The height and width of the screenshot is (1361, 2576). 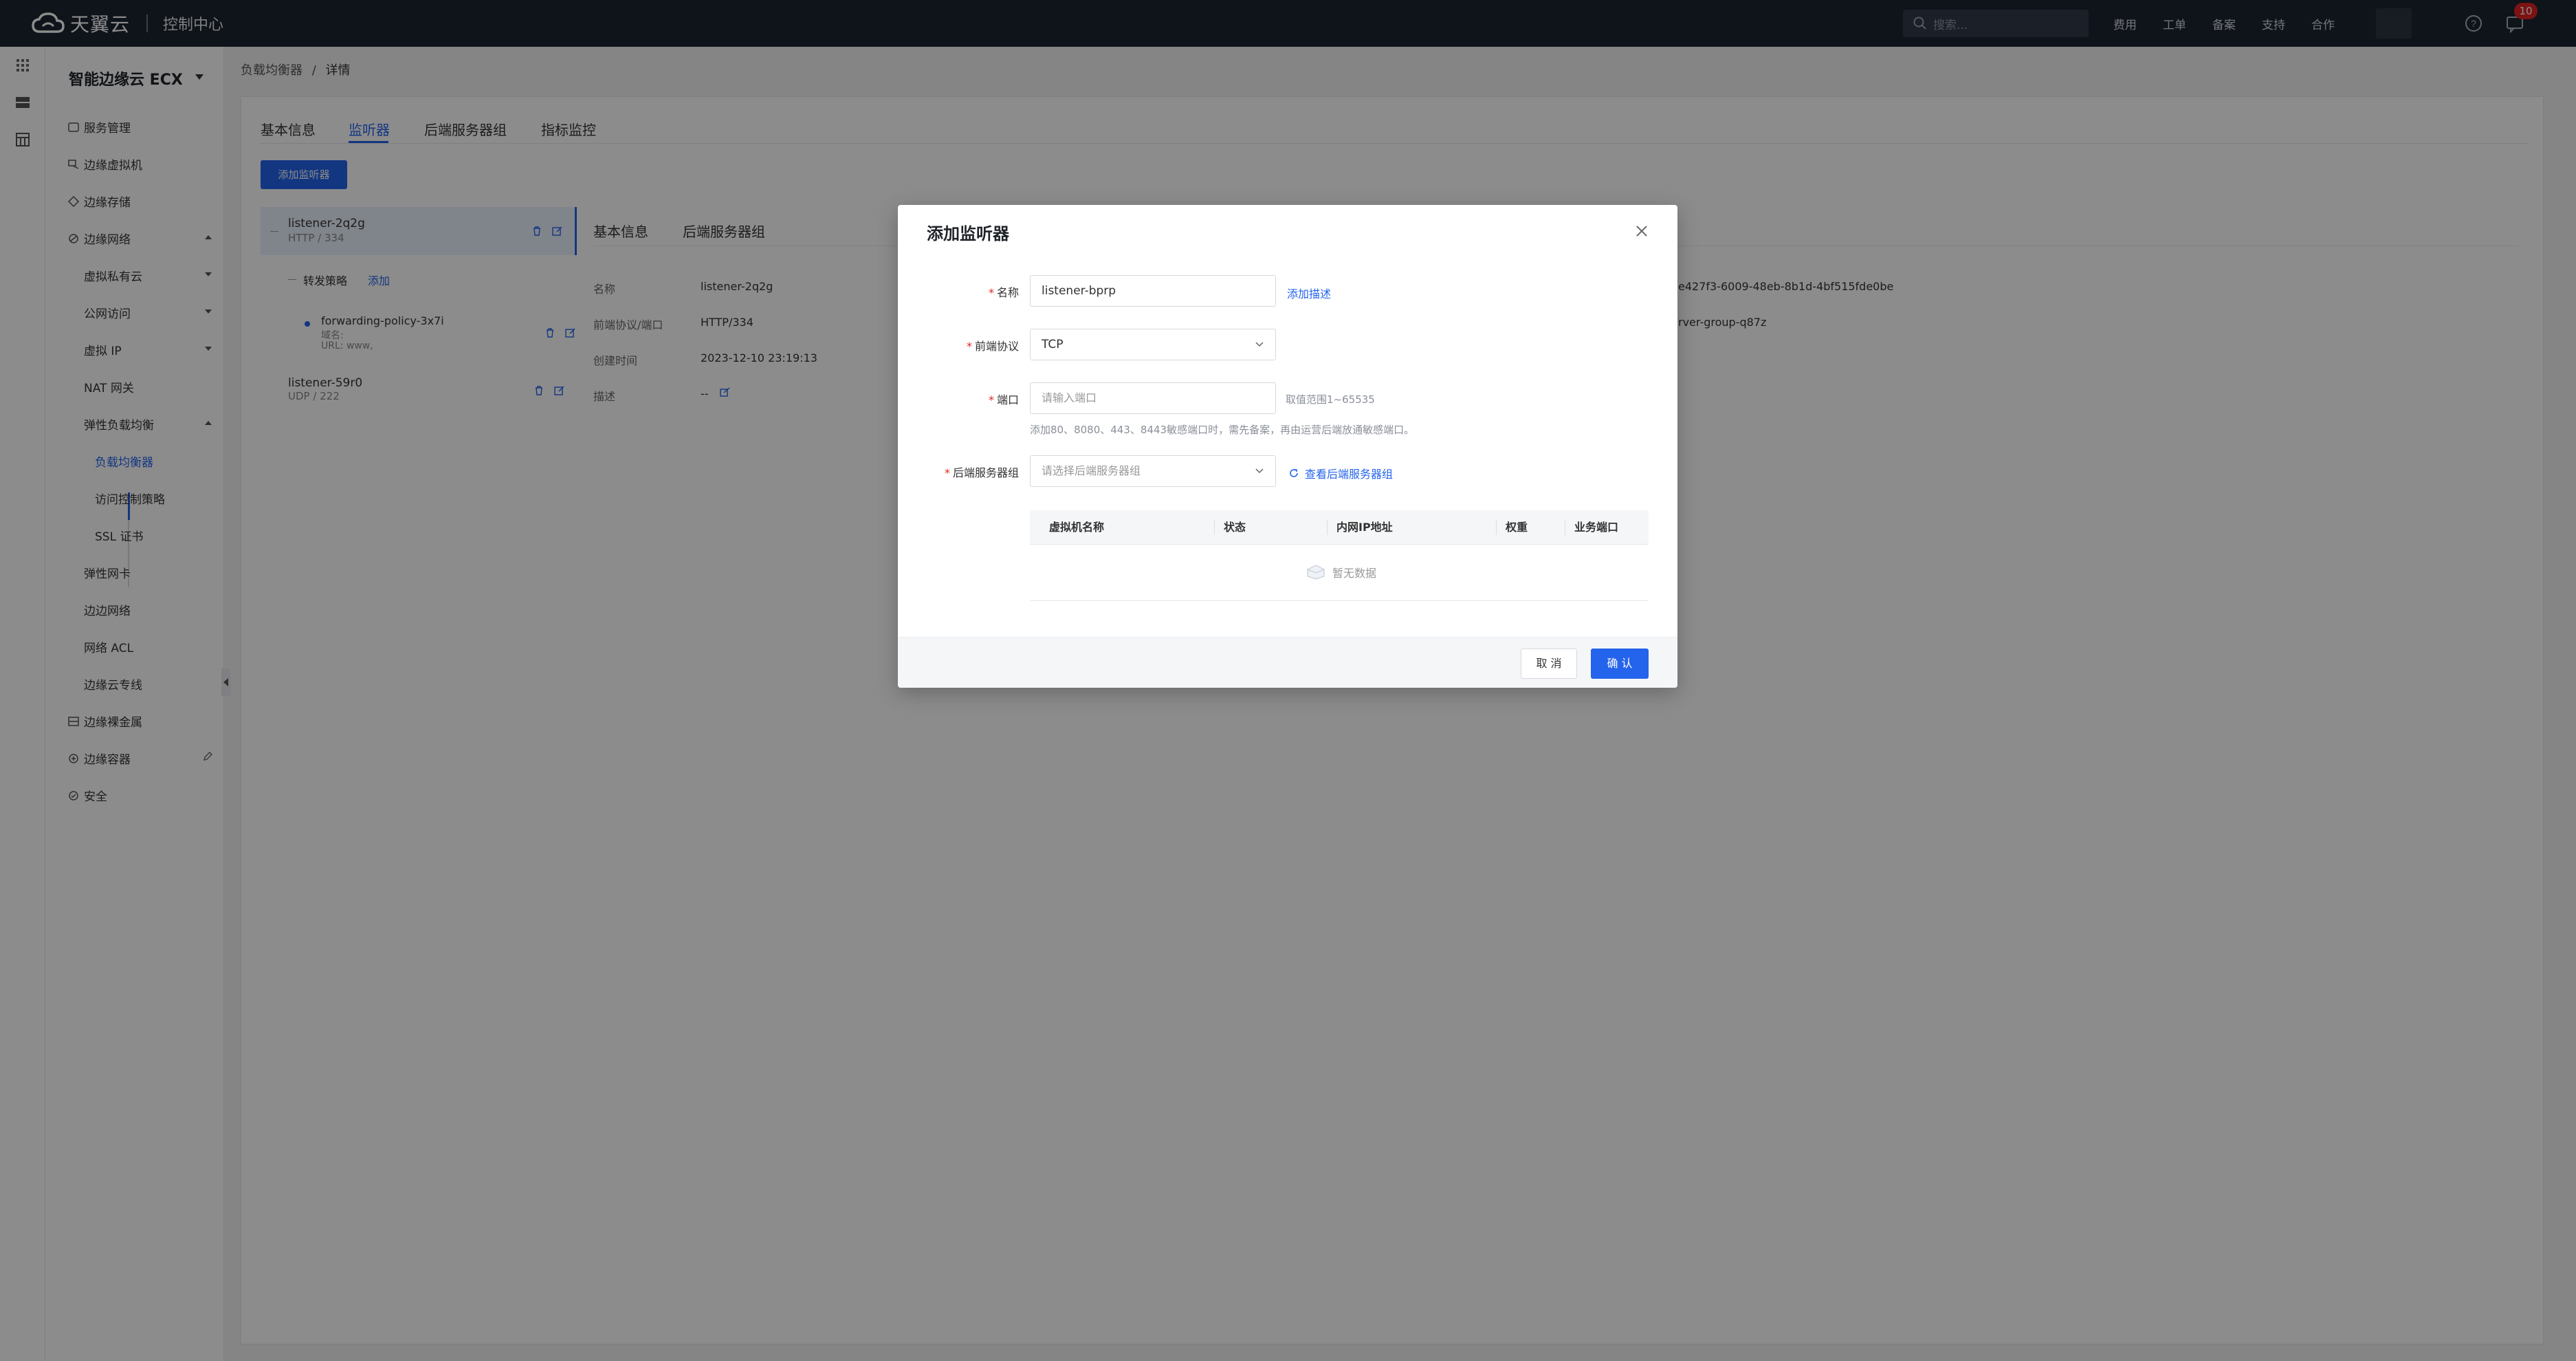 I want to click on protocol-label: * 前端协议, so click(x=992, y=346).